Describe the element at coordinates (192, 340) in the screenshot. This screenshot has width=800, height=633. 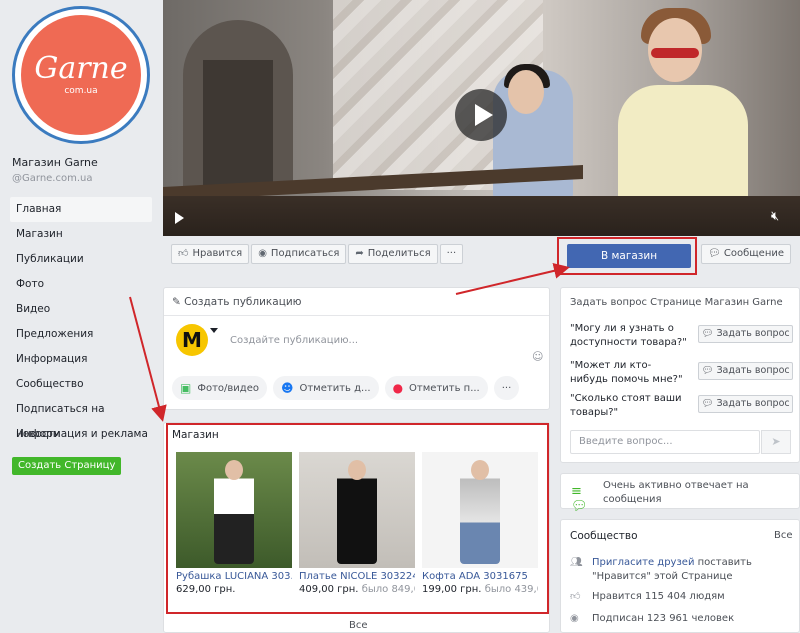
I see `avatar: M` at that location.